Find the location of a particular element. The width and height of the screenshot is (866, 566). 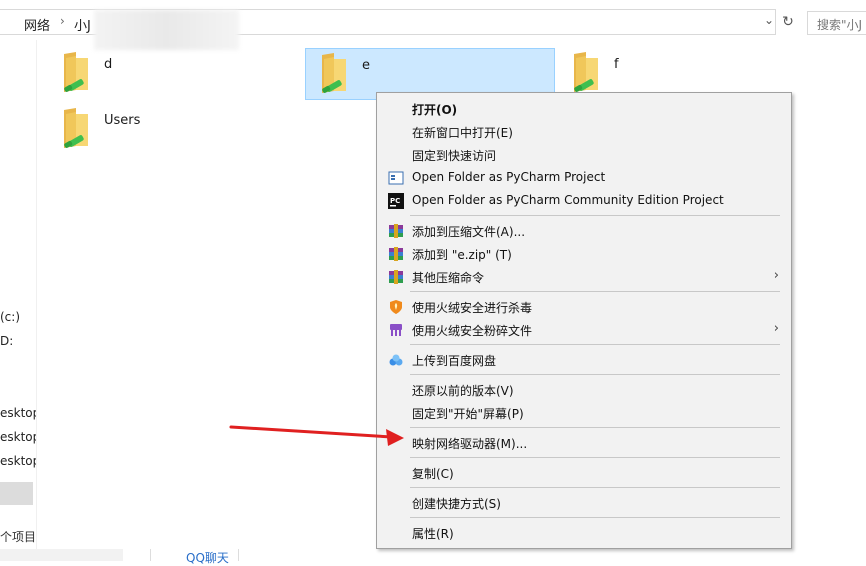

pycharm-ce-icon: PC is located at coordinates (396, 201).